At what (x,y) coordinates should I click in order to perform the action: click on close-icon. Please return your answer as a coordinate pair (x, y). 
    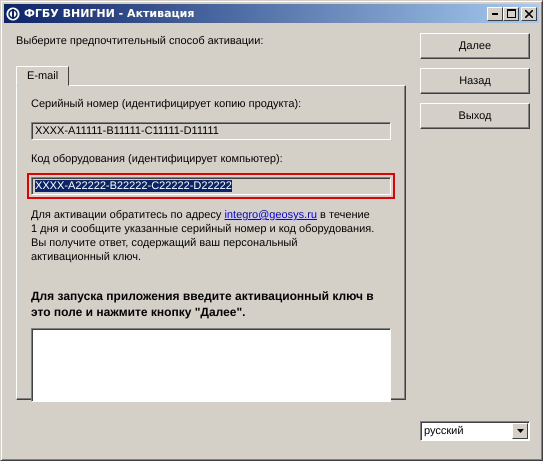
    Looking at the image, I should click on (529, 14).